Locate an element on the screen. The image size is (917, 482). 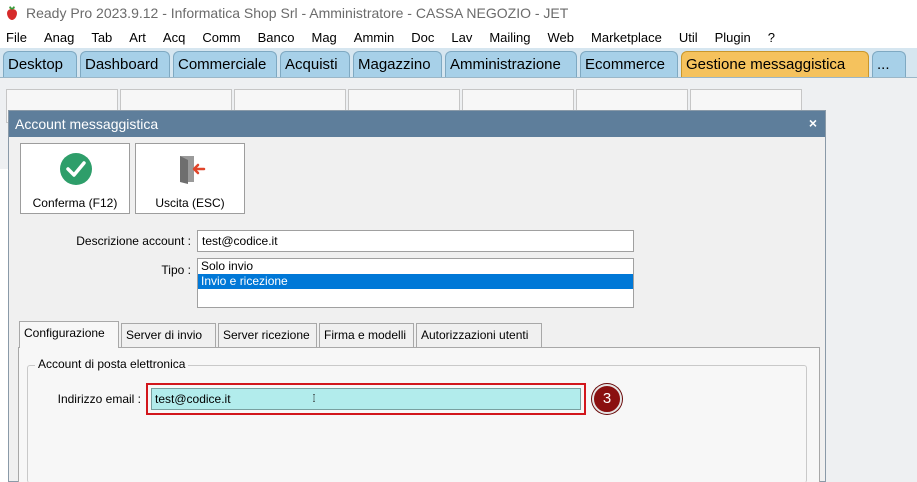
menu-acq: Acq is located at coordinates (174, 37).